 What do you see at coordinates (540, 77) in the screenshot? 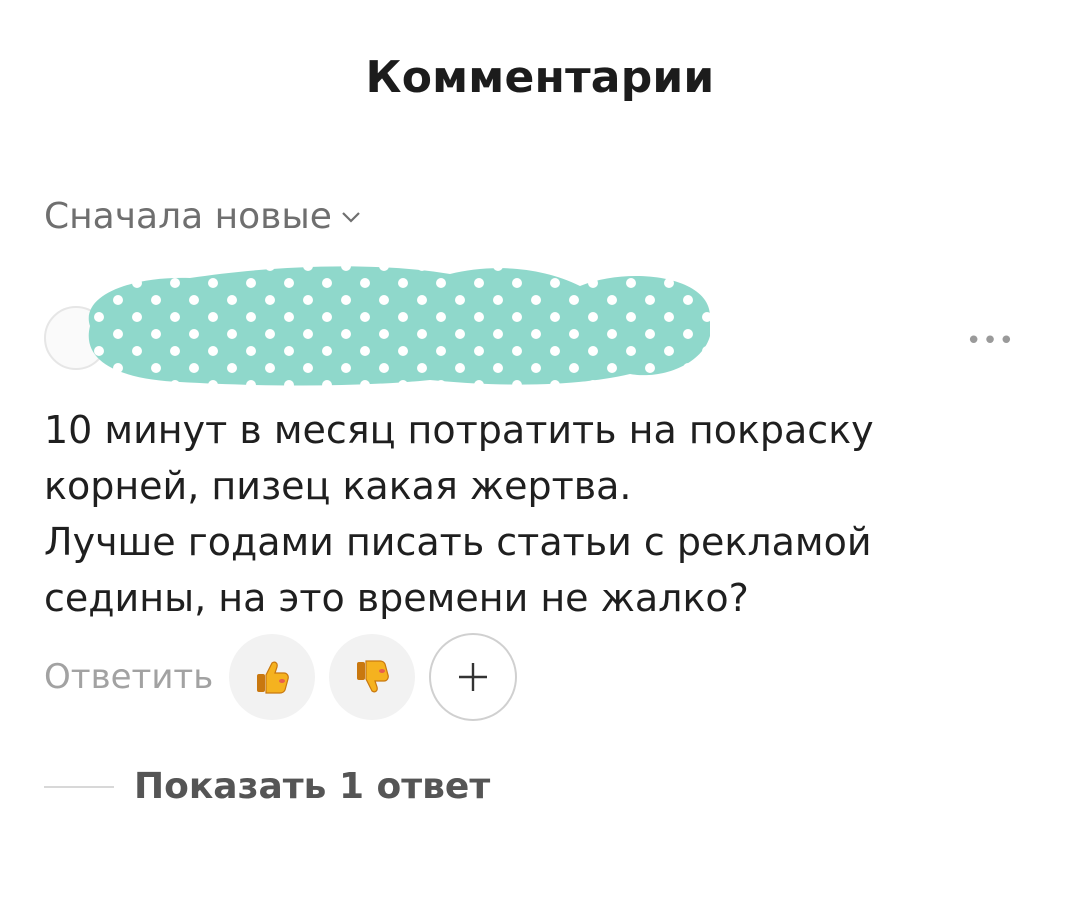
I see `page-title: Комментарии` at bounding box center [540, 77].